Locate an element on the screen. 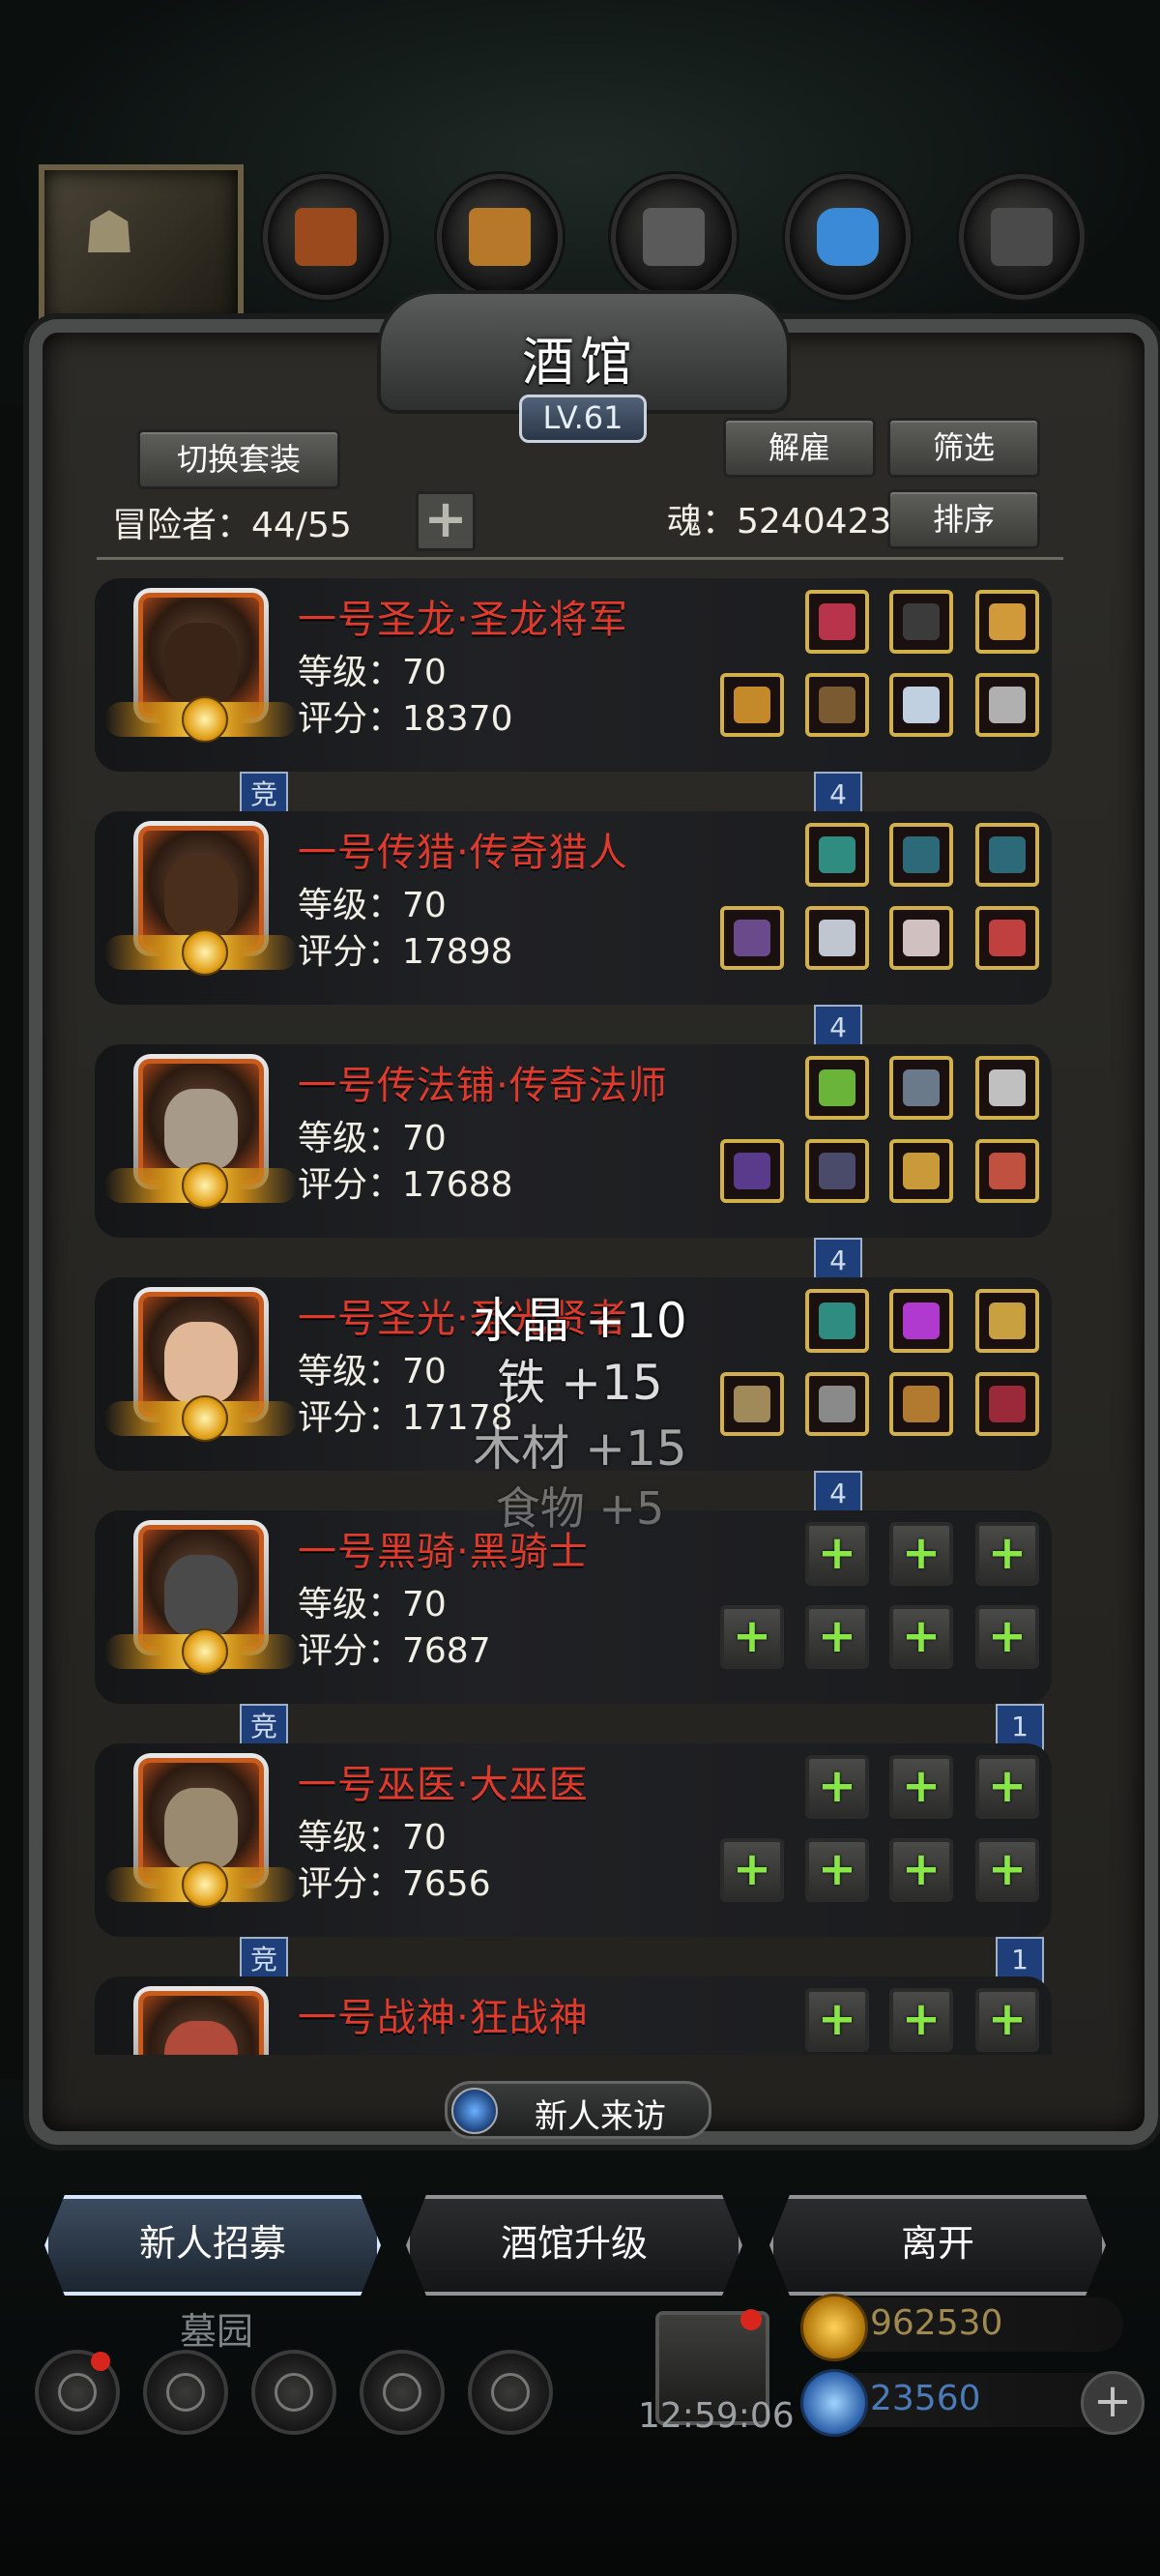  gem-icon is located at coordinates (834, 2403).